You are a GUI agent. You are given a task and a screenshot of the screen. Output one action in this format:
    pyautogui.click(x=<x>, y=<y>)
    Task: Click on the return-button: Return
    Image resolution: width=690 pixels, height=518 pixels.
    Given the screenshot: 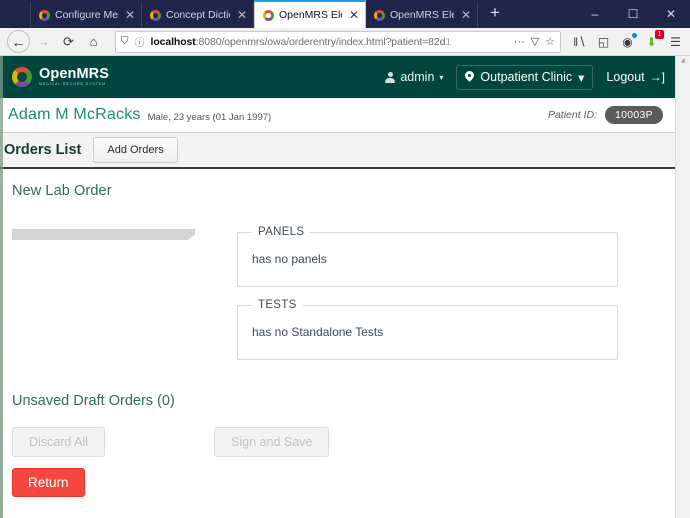 What is the action you would take?
    pyautogui.click(x=48, y=482)
    